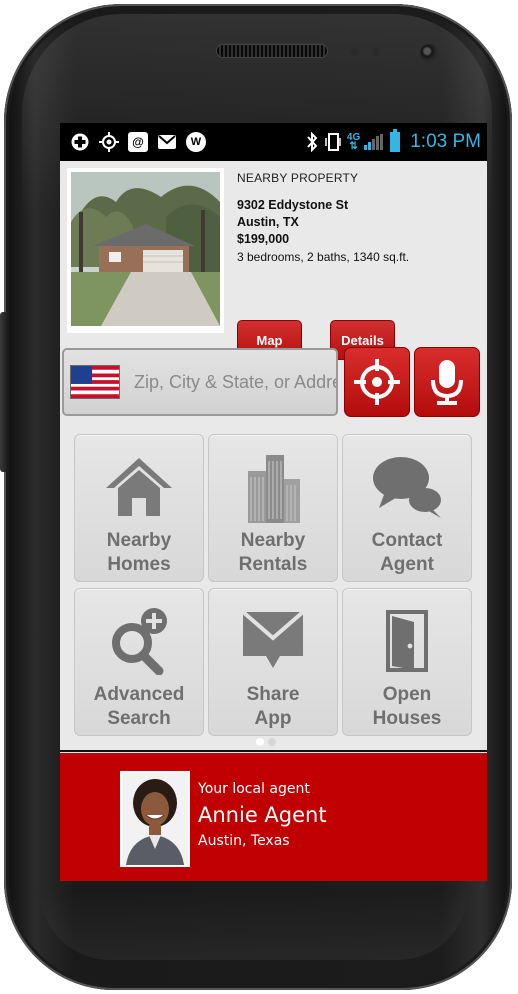 The width and height of the screenshot is (518, 994). I want to click on status-right-cluster: 4G ⇅ 1:03 PM, so click(393, 141).